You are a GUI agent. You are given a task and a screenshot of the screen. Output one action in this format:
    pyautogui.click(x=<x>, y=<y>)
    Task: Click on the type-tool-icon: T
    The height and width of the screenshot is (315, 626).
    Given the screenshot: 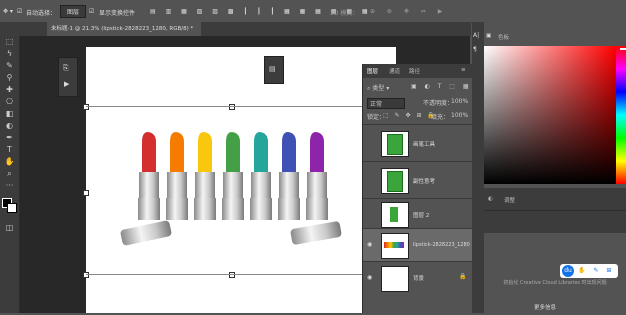 What is the action you would take?
    pyautogui.click(x=9, y=149)
    